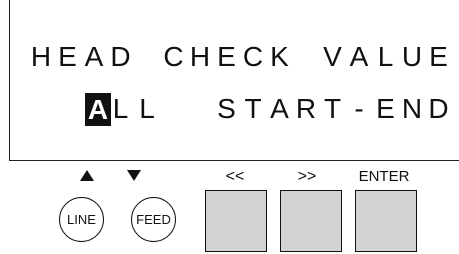 This screenshot has width=459, height=254. I want to click on lcd-cursor: A, so click(98, 109).